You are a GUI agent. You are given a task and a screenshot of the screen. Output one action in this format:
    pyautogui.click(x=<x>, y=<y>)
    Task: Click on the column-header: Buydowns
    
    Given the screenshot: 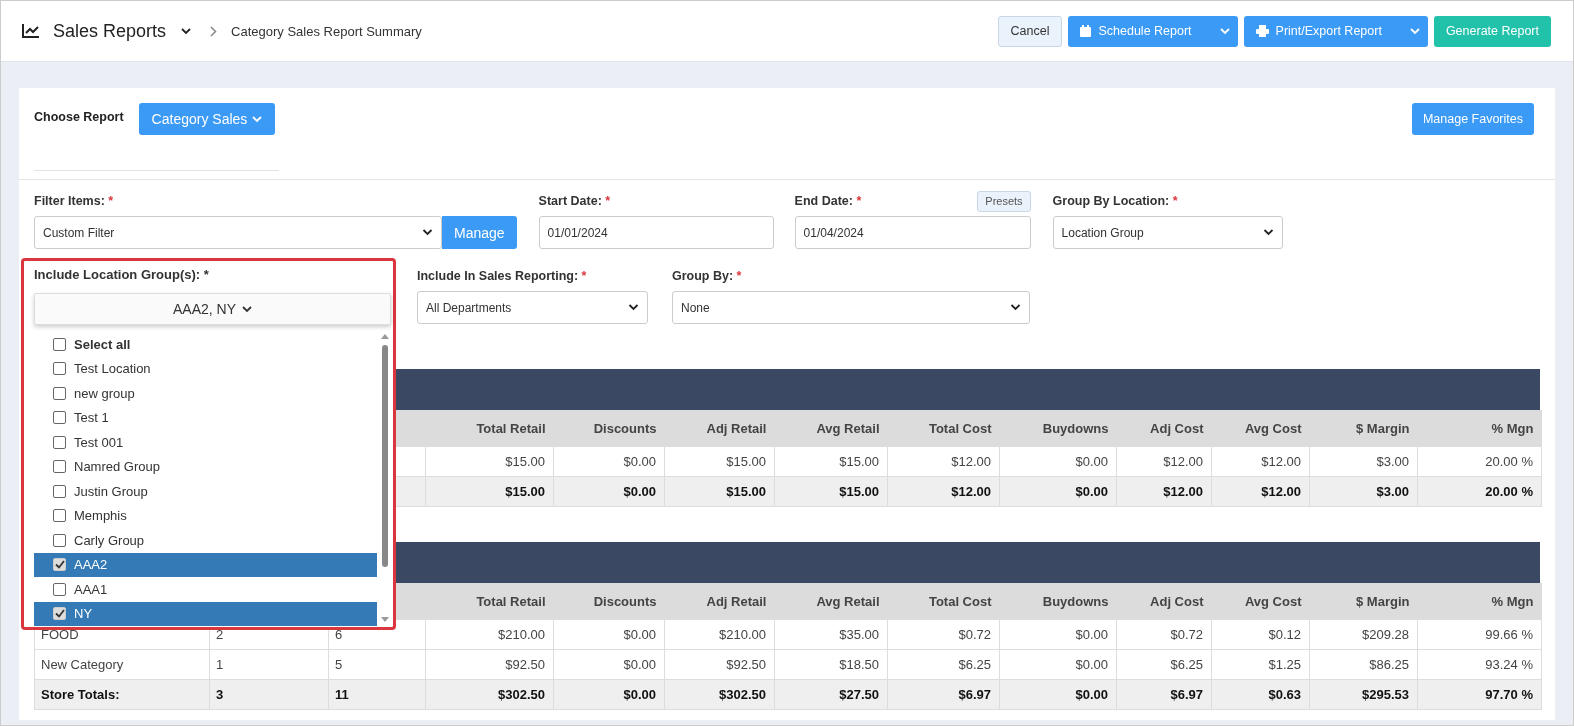 What is the action you would take?
    pyautogui.click(x=1058, y=428)
    